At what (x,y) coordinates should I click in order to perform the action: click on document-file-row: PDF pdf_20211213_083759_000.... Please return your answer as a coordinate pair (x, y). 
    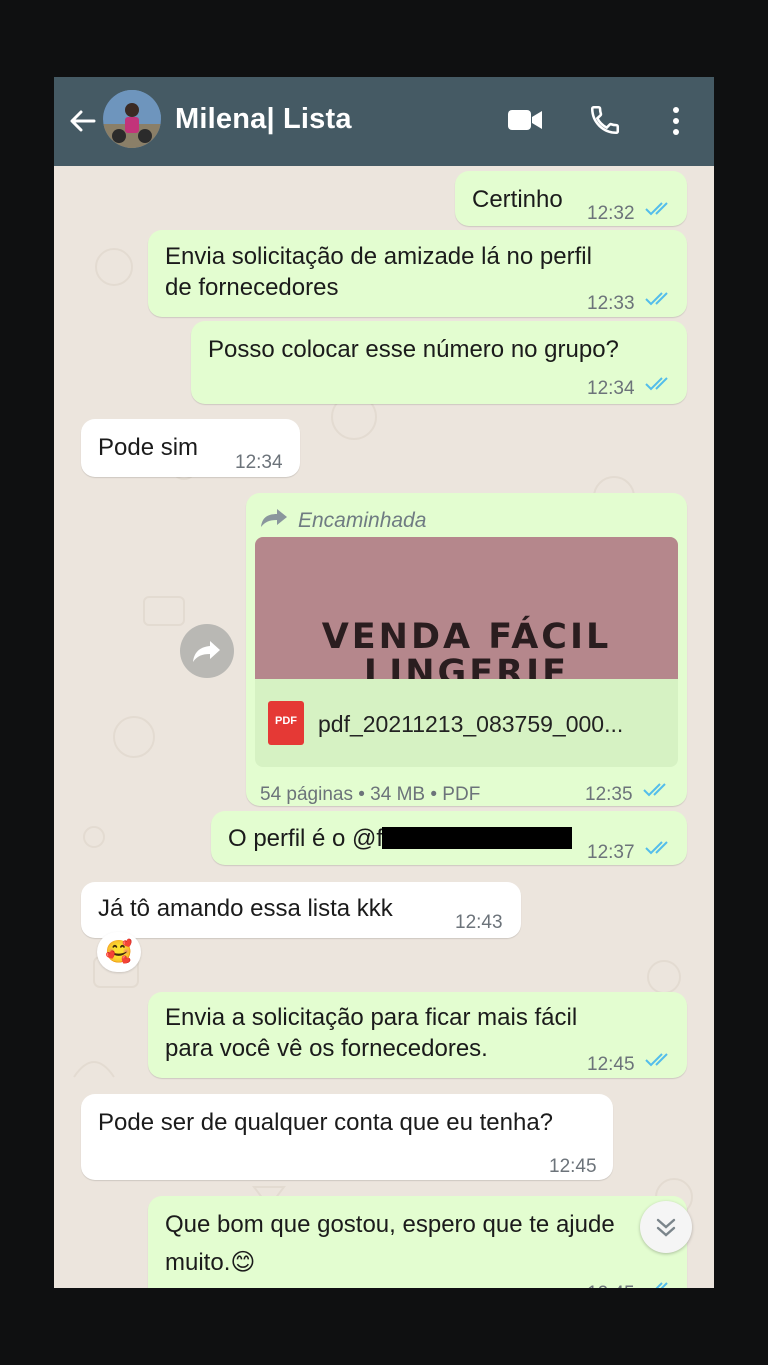
    Looking at the image, I should click on (466, 723).